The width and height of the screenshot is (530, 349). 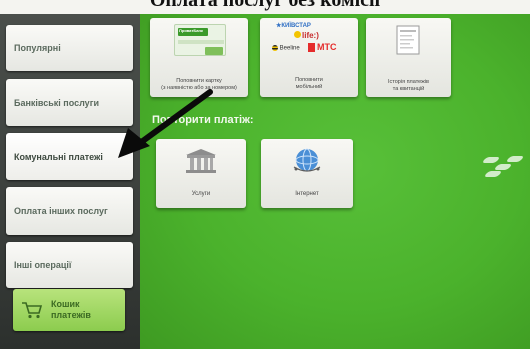 I want to click on sidebar-item-other-operations: Інші операції, so click(x=69, y=265).